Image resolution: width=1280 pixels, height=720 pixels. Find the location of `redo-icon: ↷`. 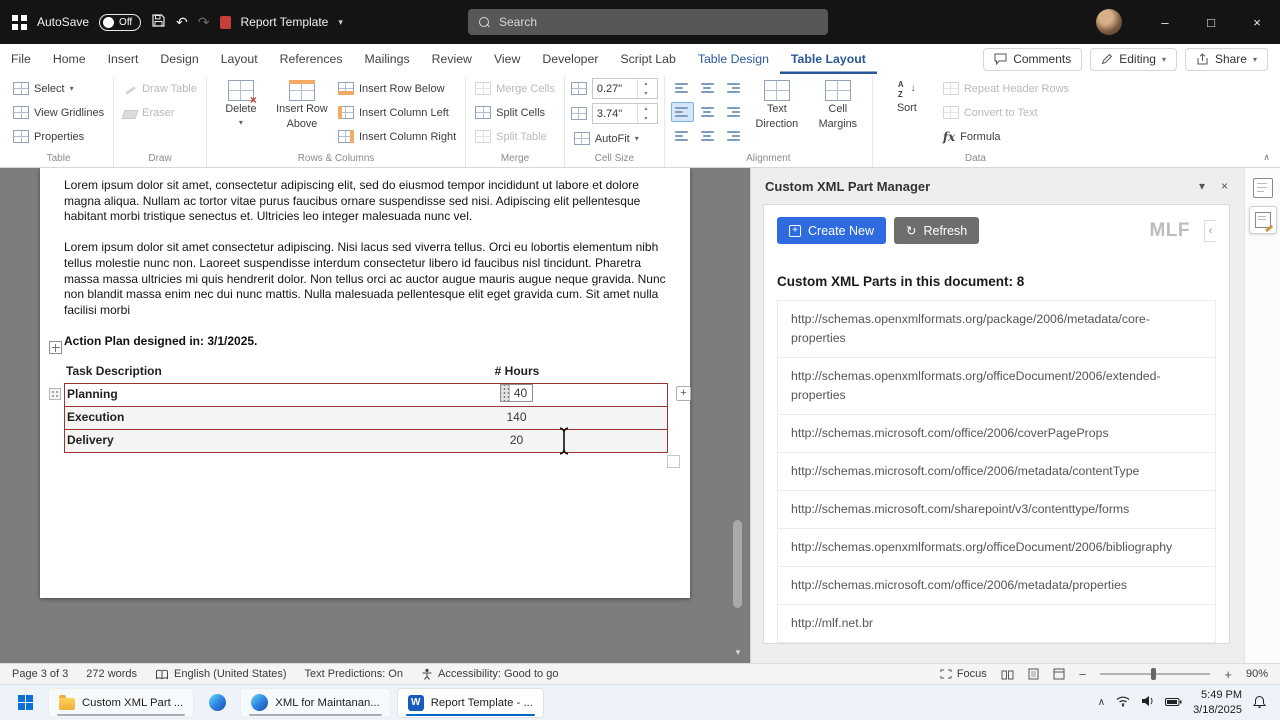

redo-icon: ↷ is located at coordinates (204, 22).